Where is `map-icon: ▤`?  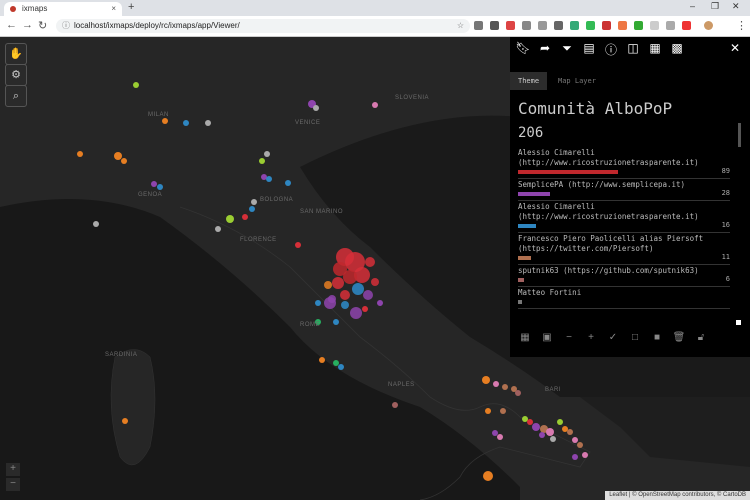
map-icon: ▤ is located at coordinates (589, 48).